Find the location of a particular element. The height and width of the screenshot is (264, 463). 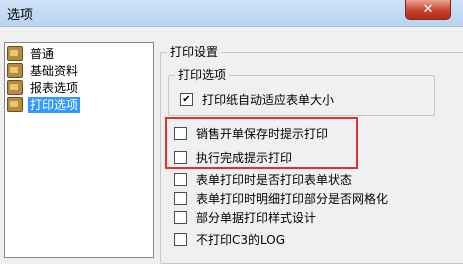

tree-item-basic-data: 基础资料 is located at coordinates (43, 70).